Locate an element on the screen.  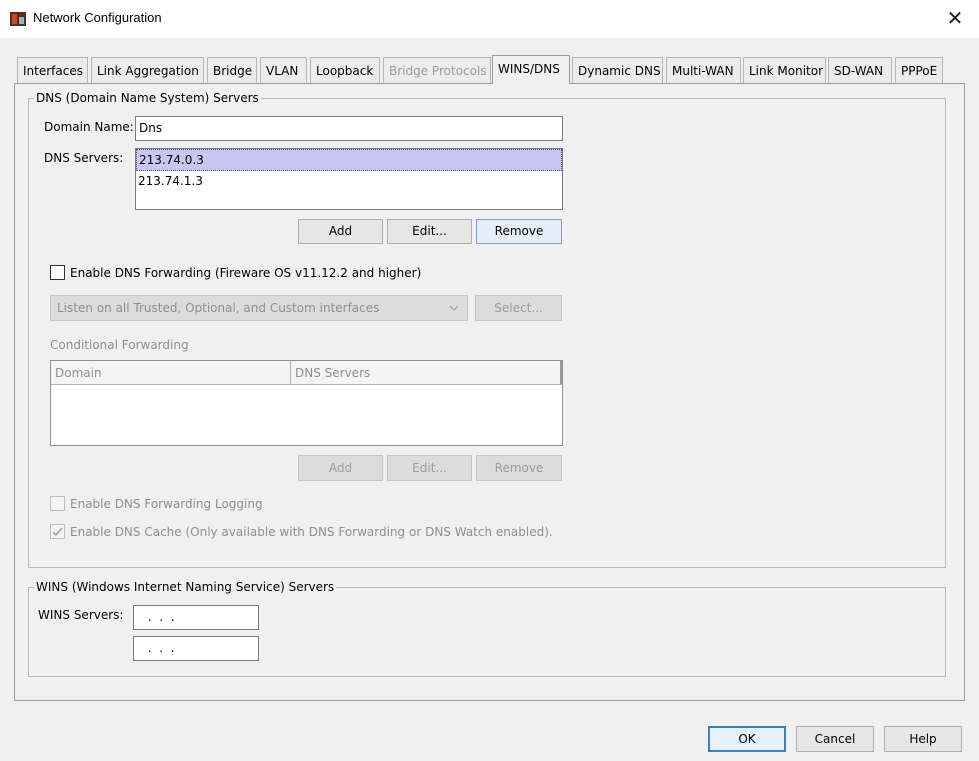
wins-group is located at coordinates (487, 632).